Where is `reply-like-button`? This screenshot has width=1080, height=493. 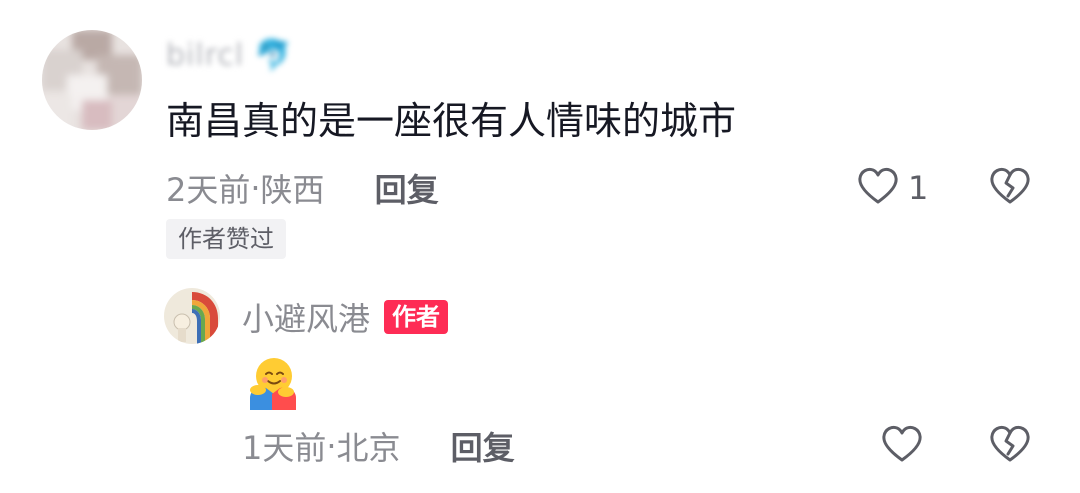
reply-like-button is located at coordinates (902, 446).